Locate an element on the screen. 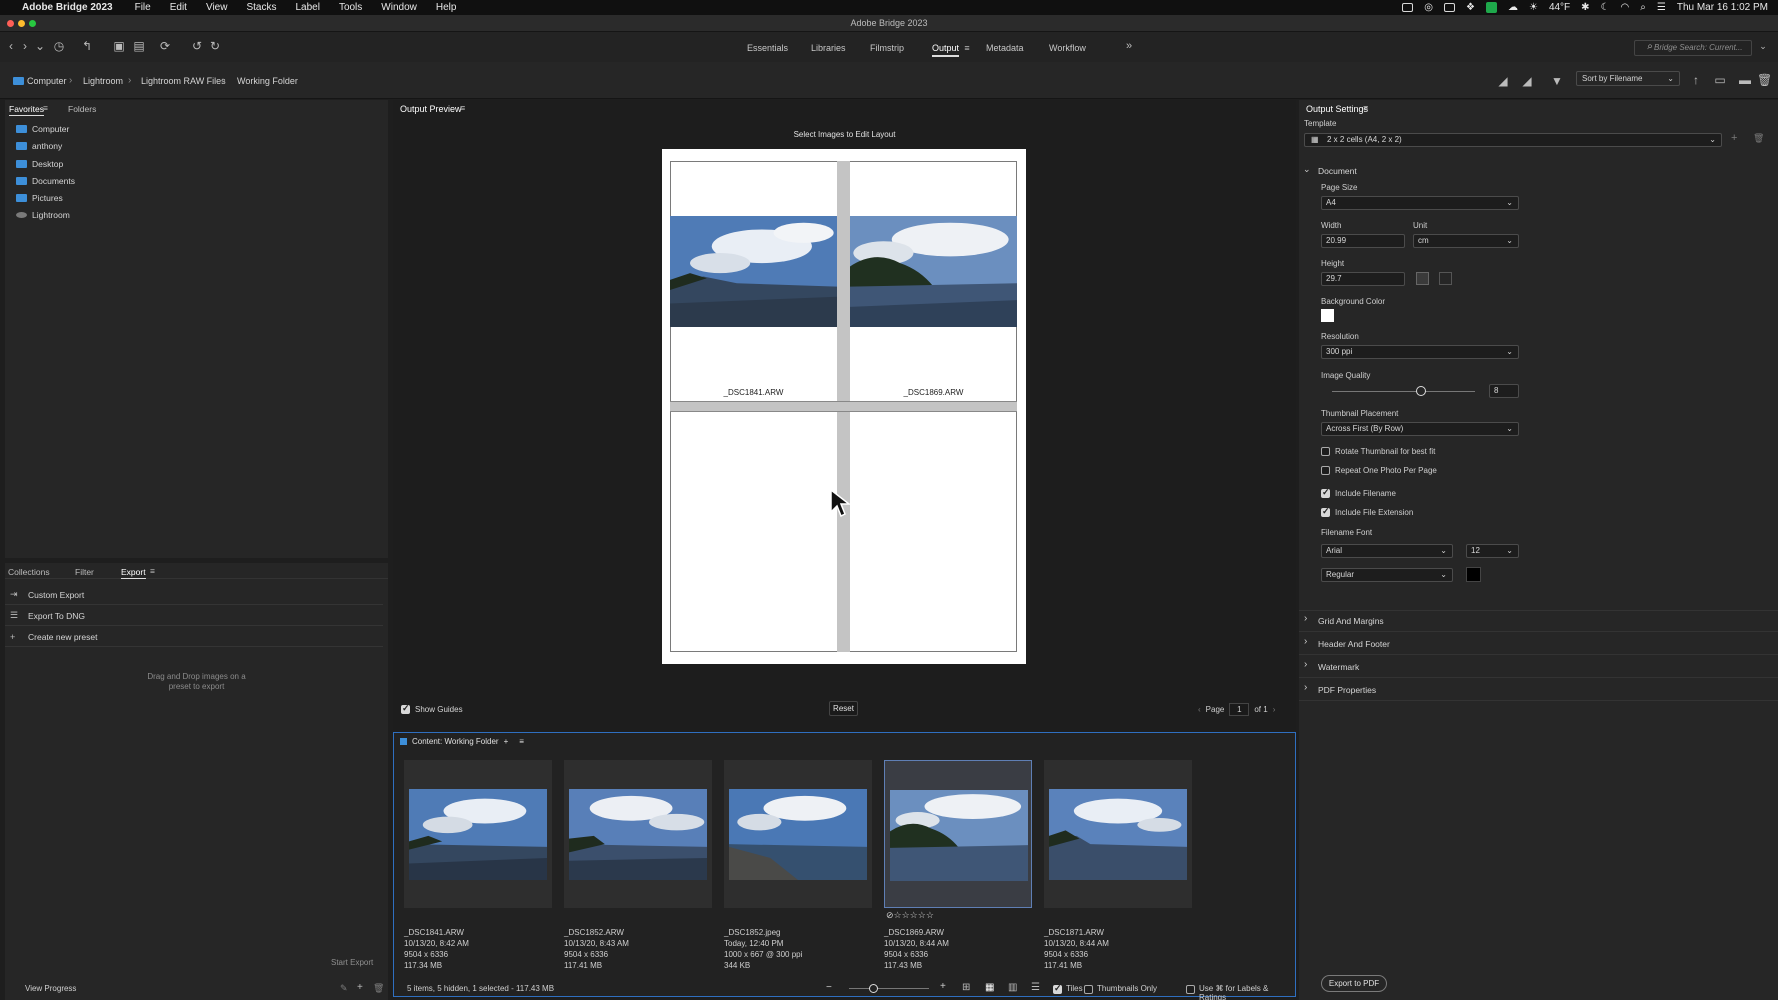 This screenshot has width=1778, height=1000. search-icon: ⌕ is located at coordinates (1643, 7).